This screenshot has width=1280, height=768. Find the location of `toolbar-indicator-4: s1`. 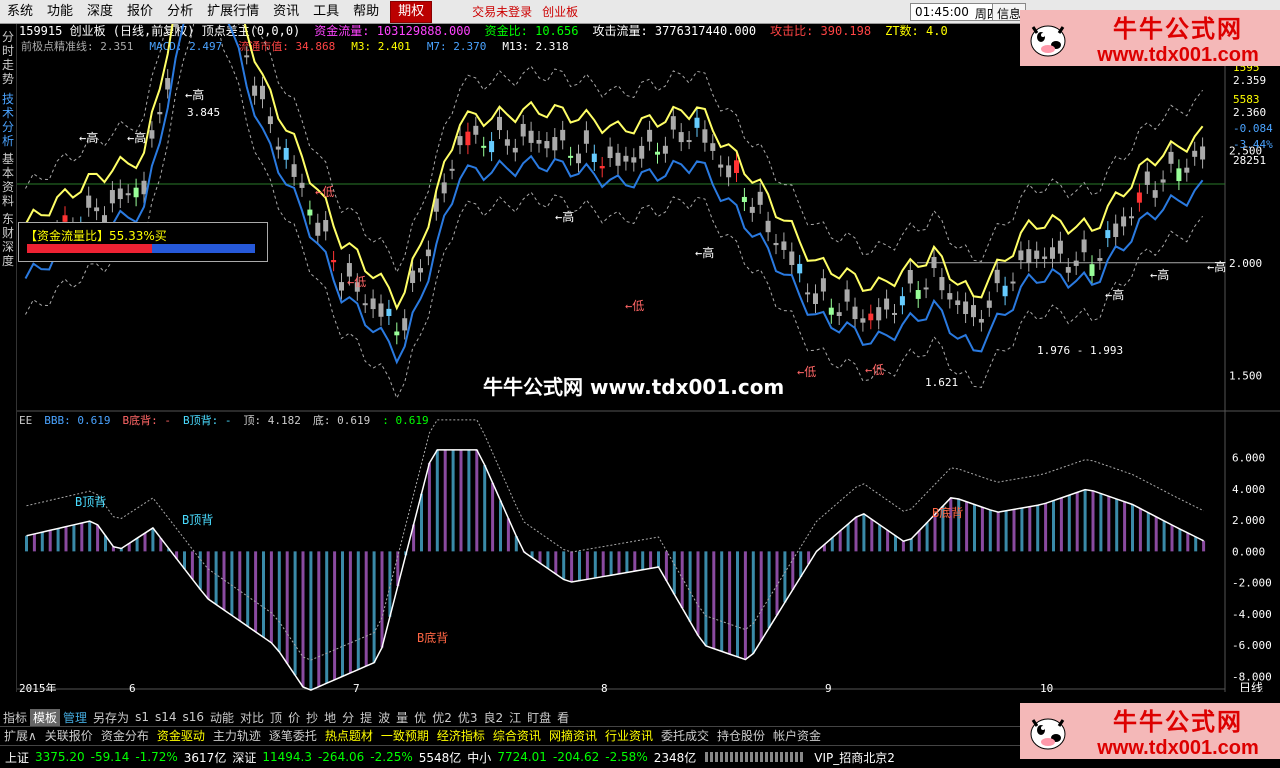

toolbar-indicator-4: s1 is located at coordinates (142, 717).